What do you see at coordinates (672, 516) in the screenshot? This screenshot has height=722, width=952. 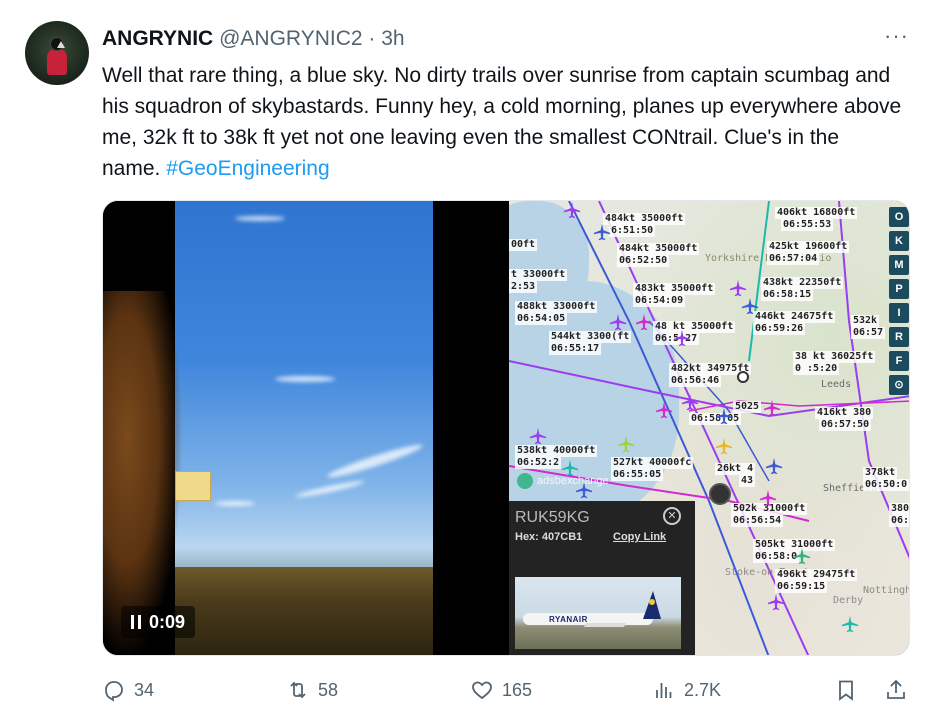 I see `close-icon: ✕` at bounding box center [672, 516].